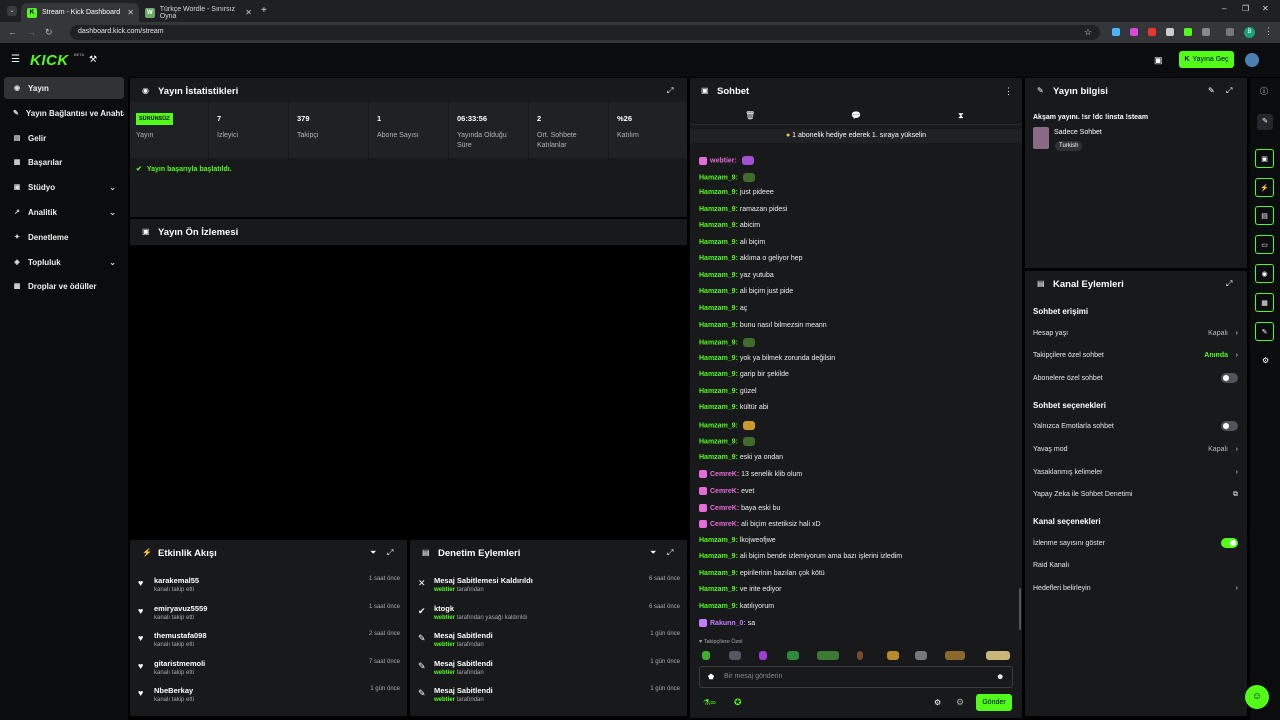 The width and height of the screenshot is (1280, 720). What do you see at coordinates (1264, 244) in the screenshot?
I see `rail-chat-icon: ▭` at bounding box center [1264, 244].